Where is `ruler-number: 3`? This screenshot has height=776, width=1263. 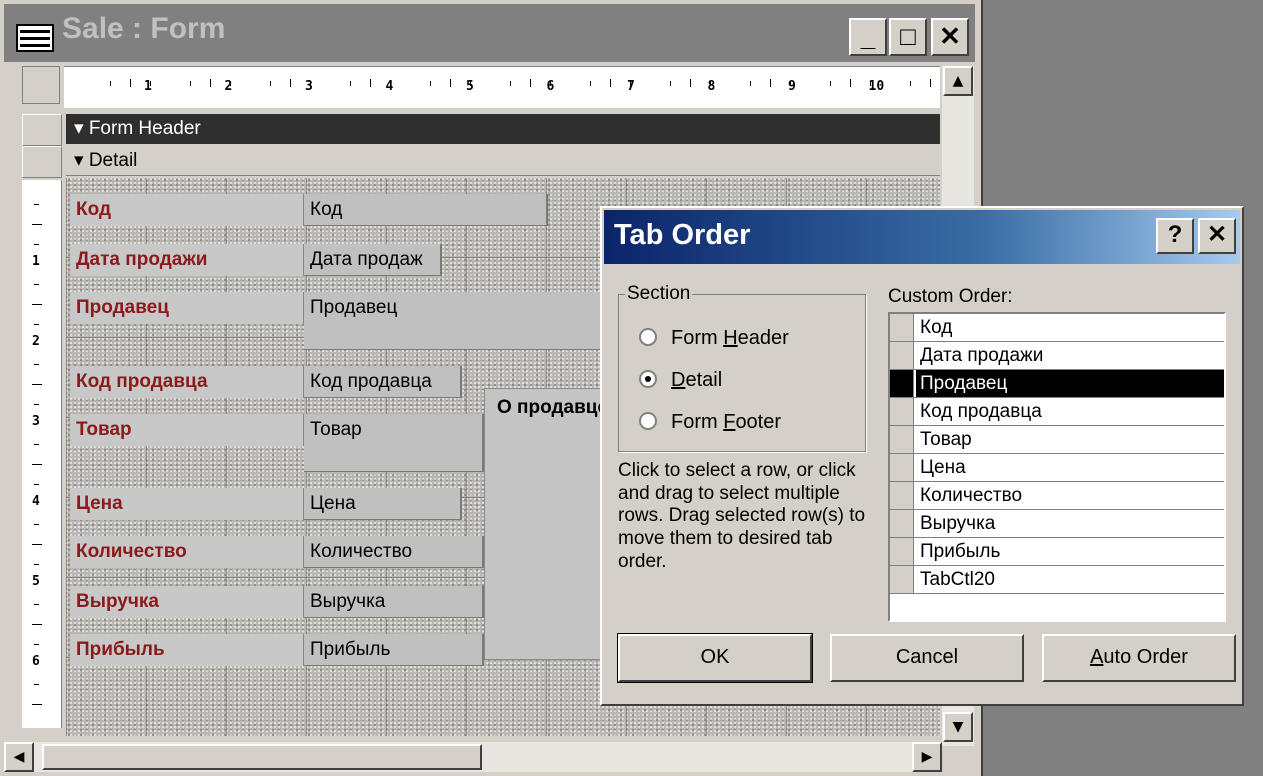 ruler-number: 3 is located at coordinates (309, 86).